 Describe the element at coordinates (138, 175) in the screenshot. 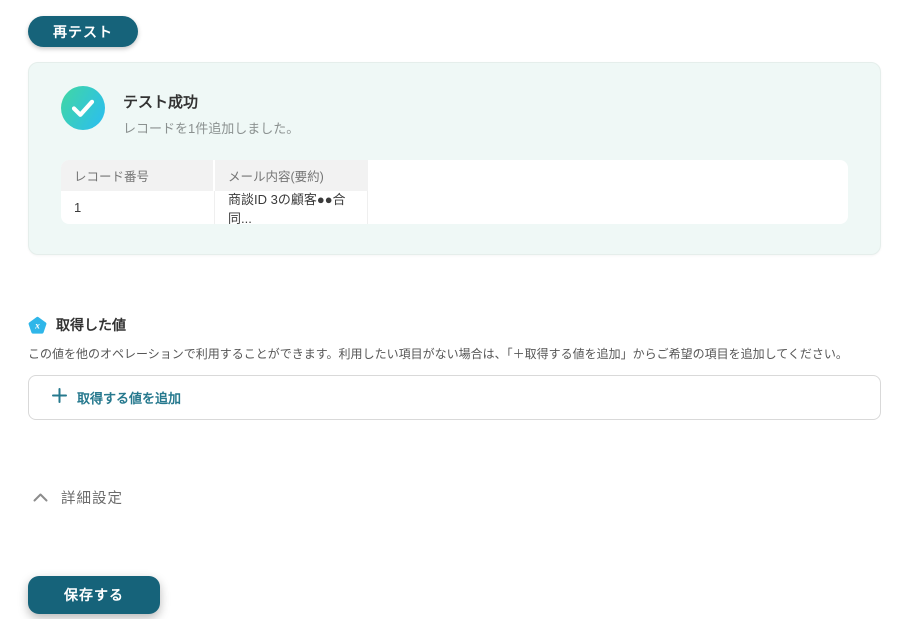

I see `column-header-record-number: レコード番号` at that location.